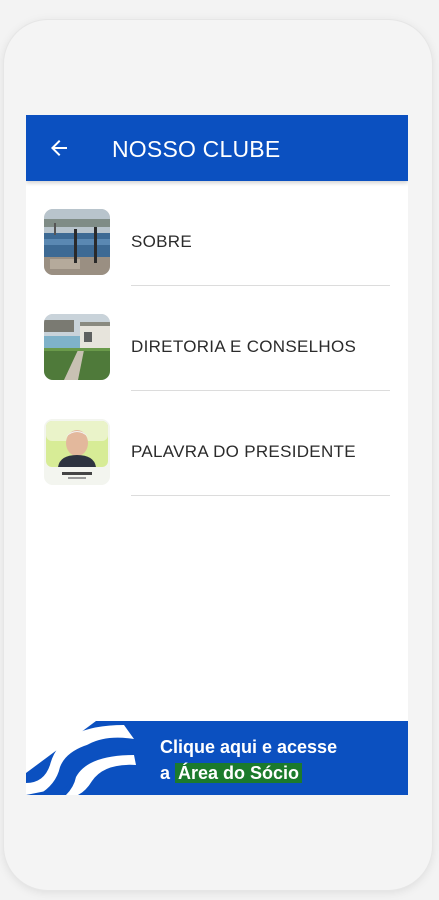  Describe the element at coordinates (196, 149) in the screenshot. I see `page-title: NOSSO CLUBE` at that location.